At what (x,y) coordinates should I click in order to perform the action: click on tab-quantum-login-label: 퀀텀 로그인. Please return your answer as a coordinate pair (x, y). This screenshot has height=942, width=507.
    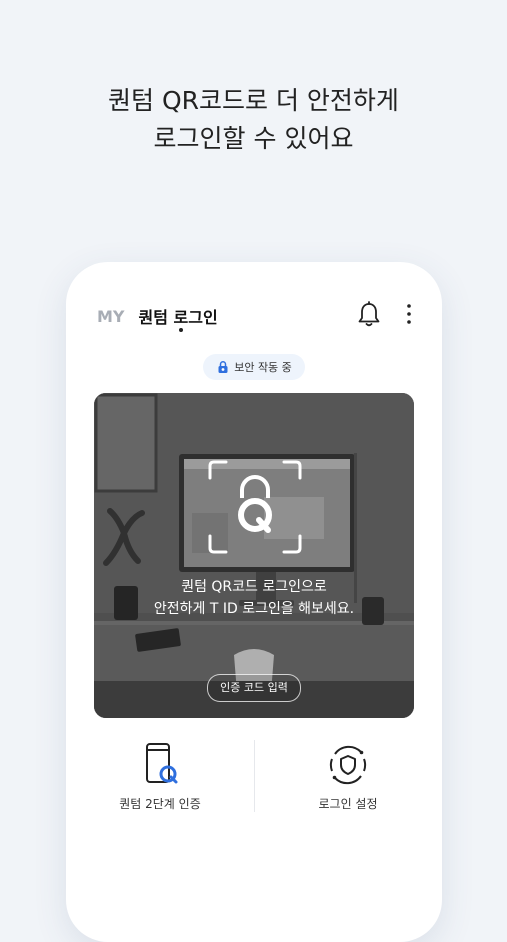
    Looking at the image, I should click on (178, 317).